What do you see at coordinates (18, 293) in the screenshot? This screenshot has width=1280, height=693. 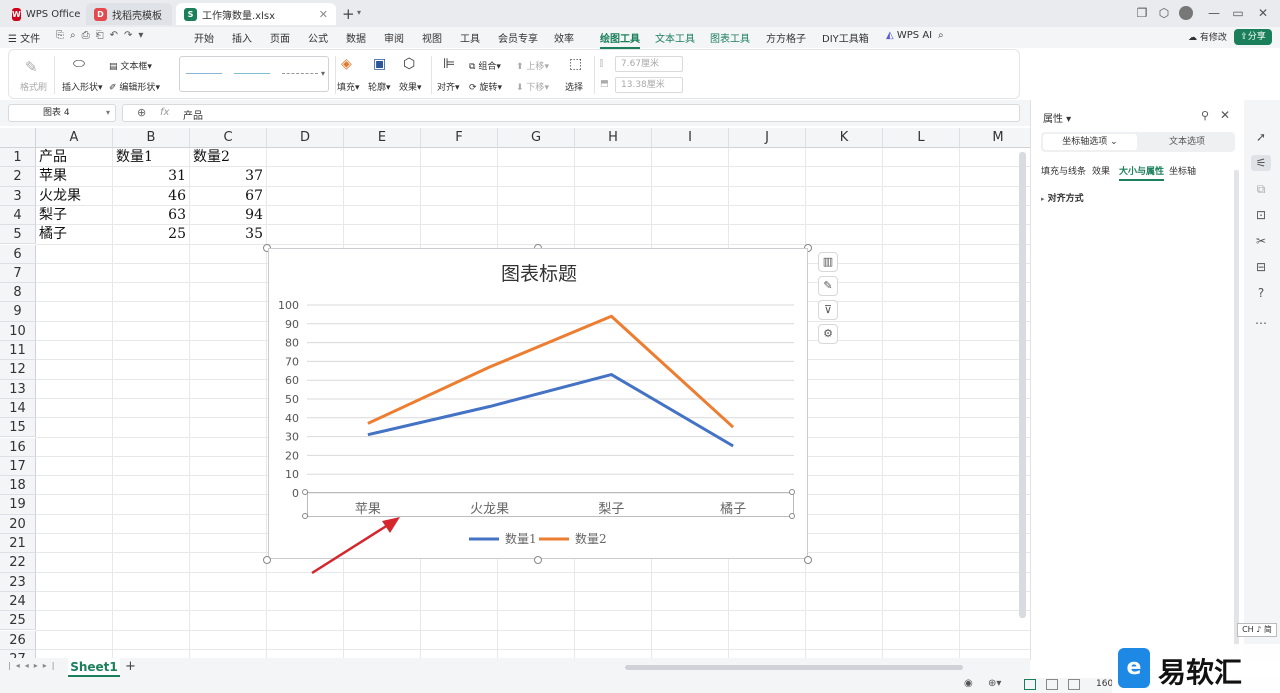 I see `row-header-8: 8` at bounding box center [18, 293].